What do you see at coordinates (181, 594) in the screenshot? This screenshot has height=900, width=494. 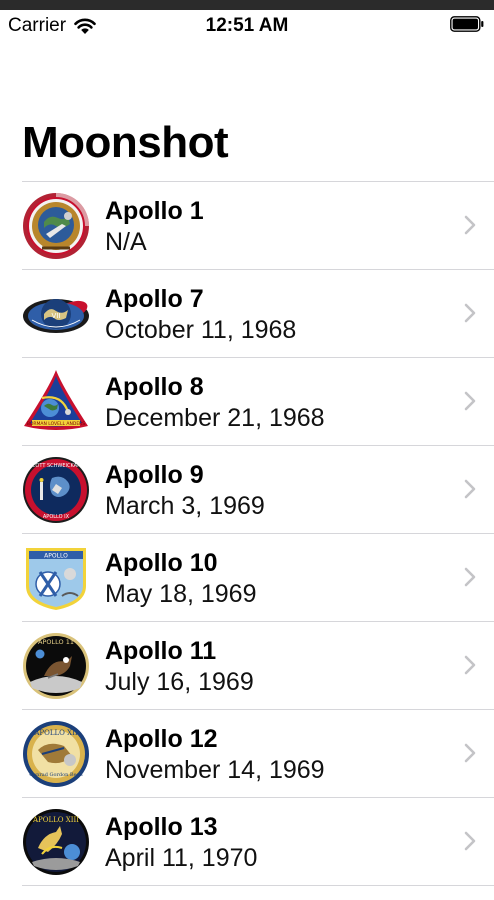 I see `mission-date: May 18, 1969` at bounding box center [181, 594].